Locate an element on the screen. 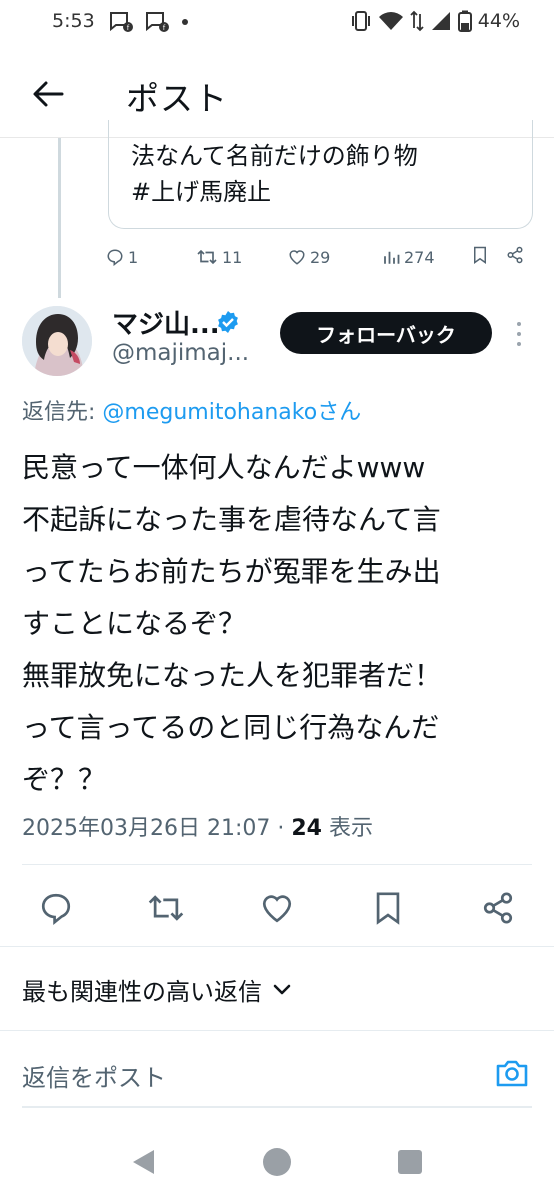  reply-sort-label: 最も関連性の高い返信 is located at coordinates (142, 992).